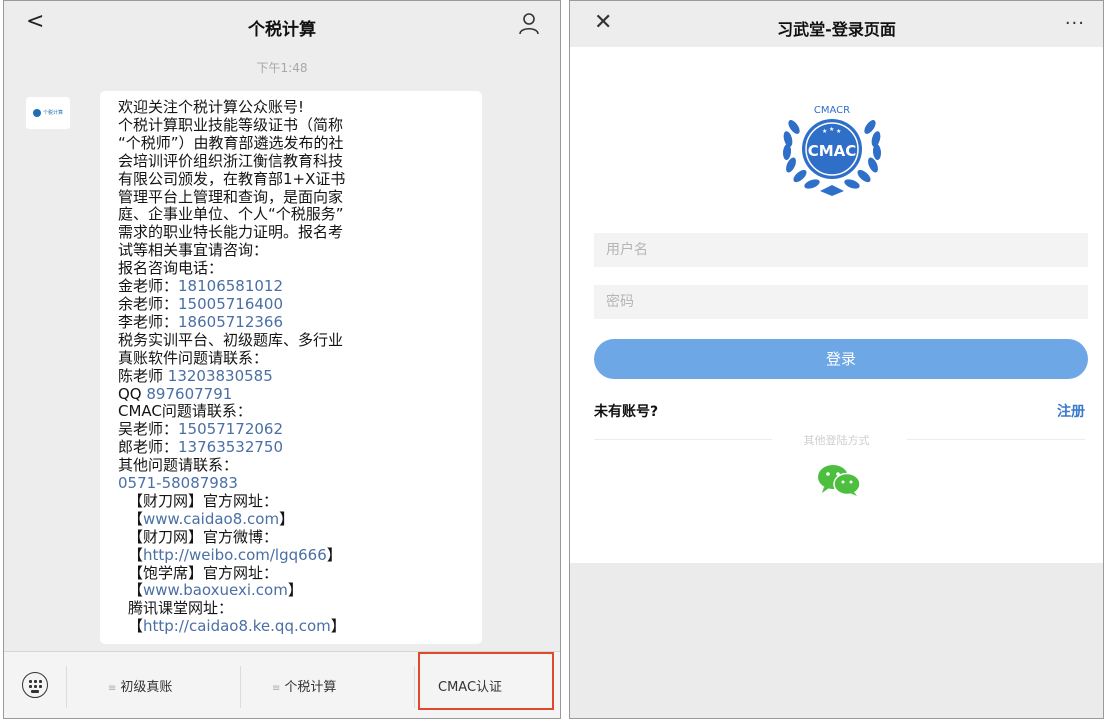 The width and height of the screenshot is (1105, 722). I want to click on no-account-label: 未有账号?, so click(626, 412).